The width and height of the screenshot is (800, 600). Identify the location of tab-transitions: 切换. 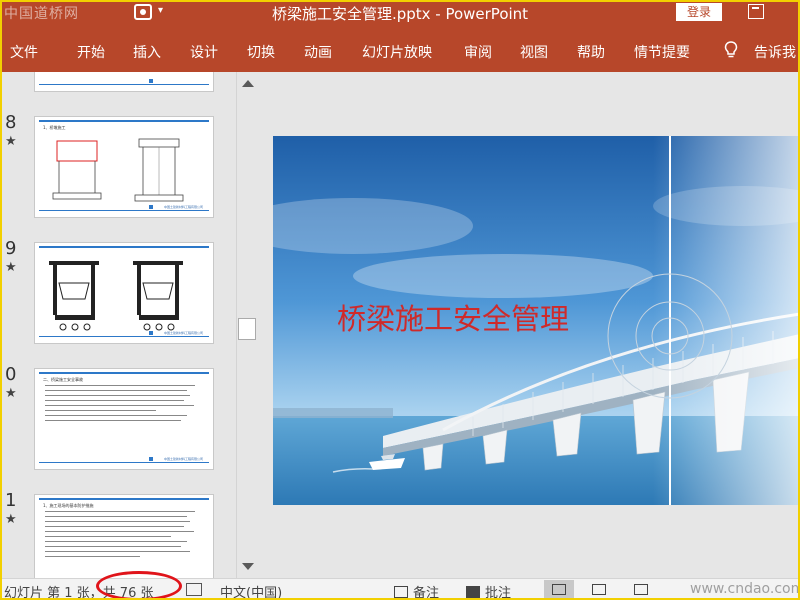
(261, 52).